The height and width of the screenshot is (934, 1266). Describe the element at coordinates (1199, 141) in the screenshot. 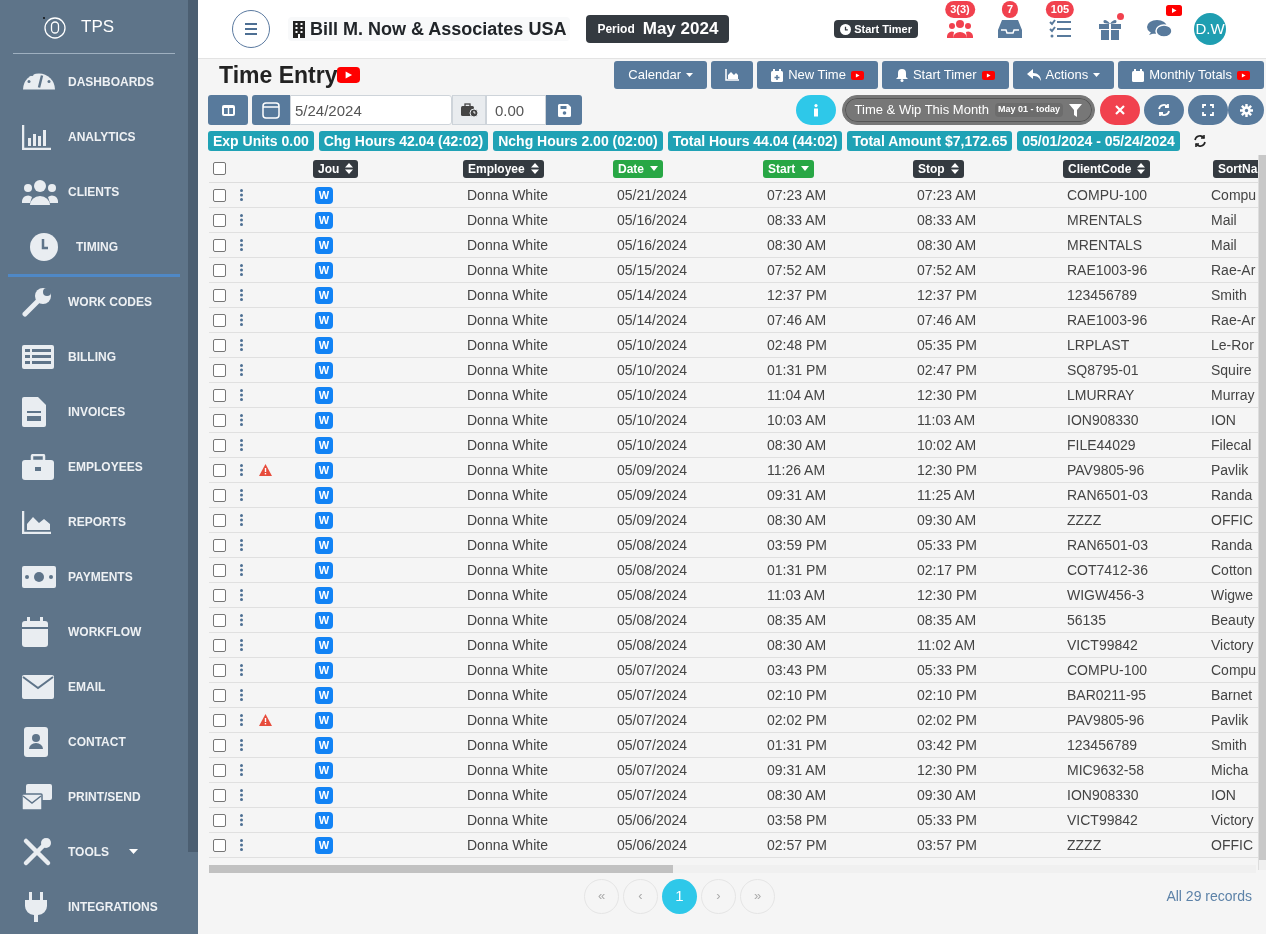

I see `refresh-icon` at that location.